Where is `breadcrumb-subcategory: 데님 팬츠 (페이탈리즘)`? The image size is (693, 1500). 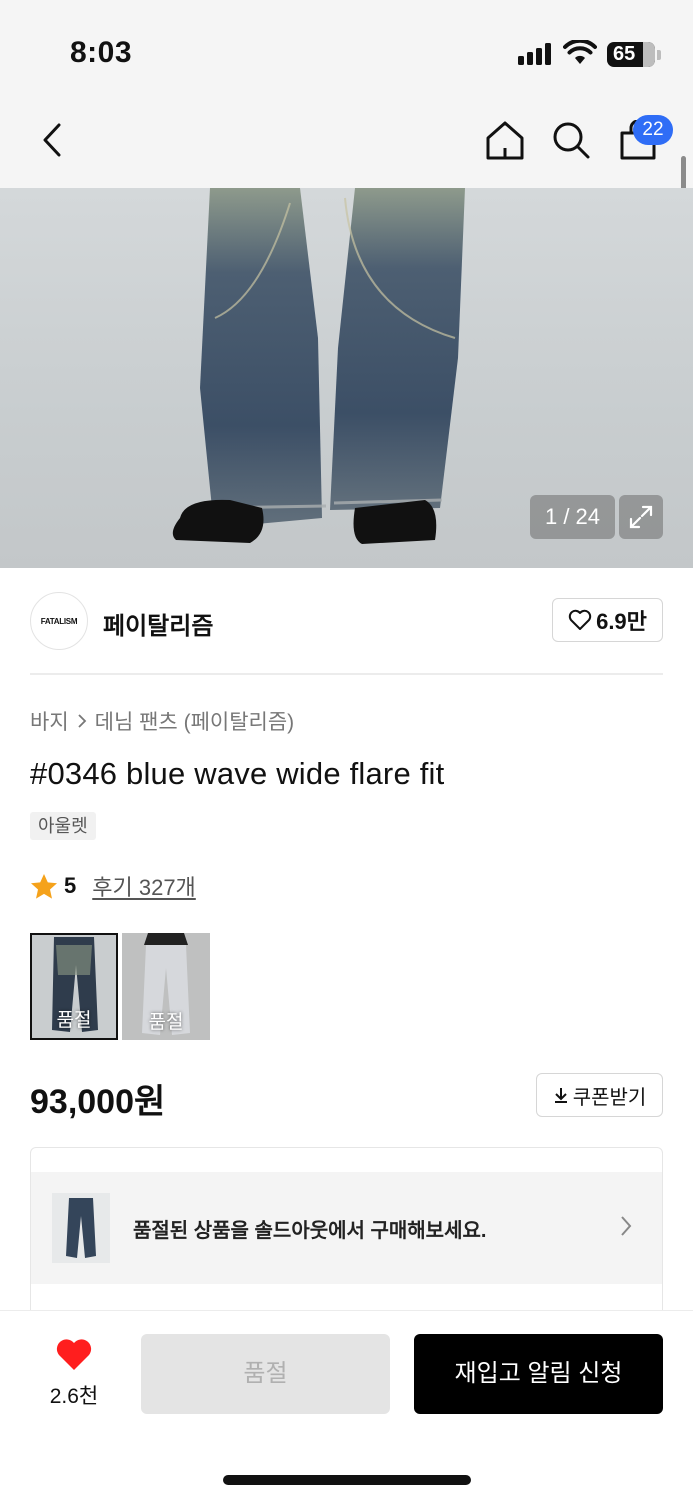 breadcrumb-subcategory: 데님 팬츠 (페이탈리즘) is located at coordinates (195, 721).